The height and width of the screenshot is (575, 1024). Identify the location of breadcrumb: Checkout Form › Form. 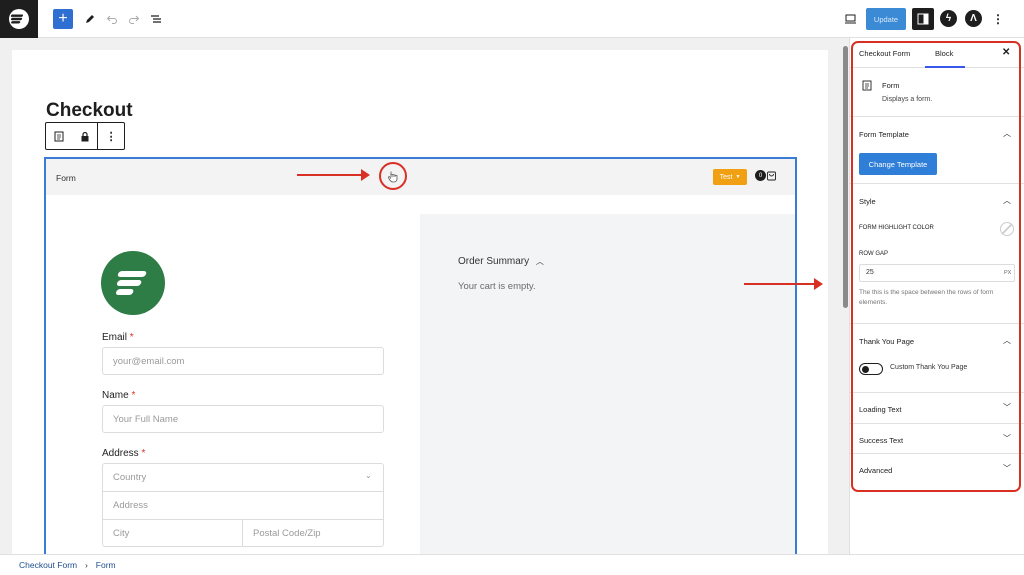
(512, 564).